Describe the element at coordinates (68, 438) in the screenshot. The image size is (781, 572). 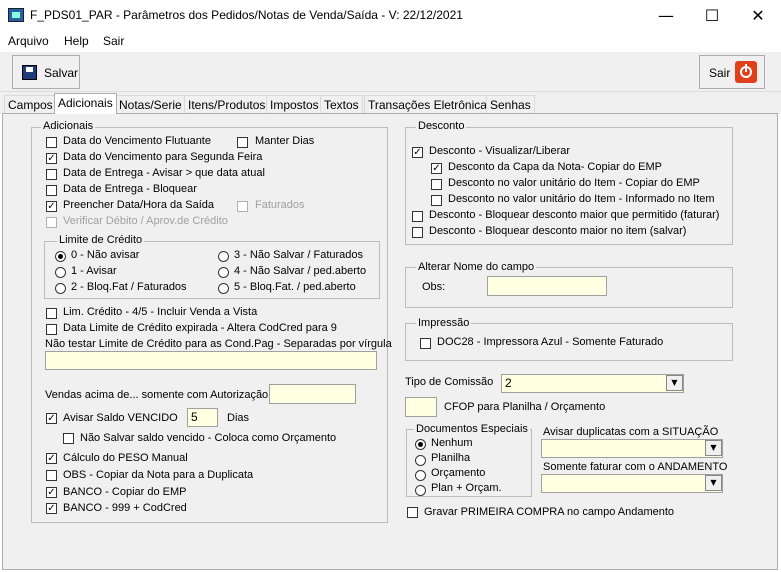
I see `nao-salvar-saldo-checkbox` at that location.